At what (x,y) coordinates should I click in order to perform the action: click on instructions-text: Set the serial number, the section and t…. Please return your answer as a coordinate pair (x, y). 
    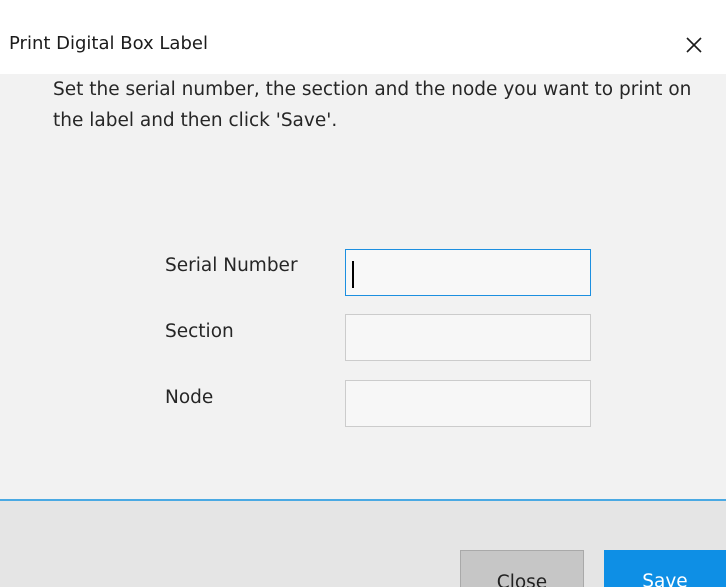
    Looking at the image, I should click on (372, 105).